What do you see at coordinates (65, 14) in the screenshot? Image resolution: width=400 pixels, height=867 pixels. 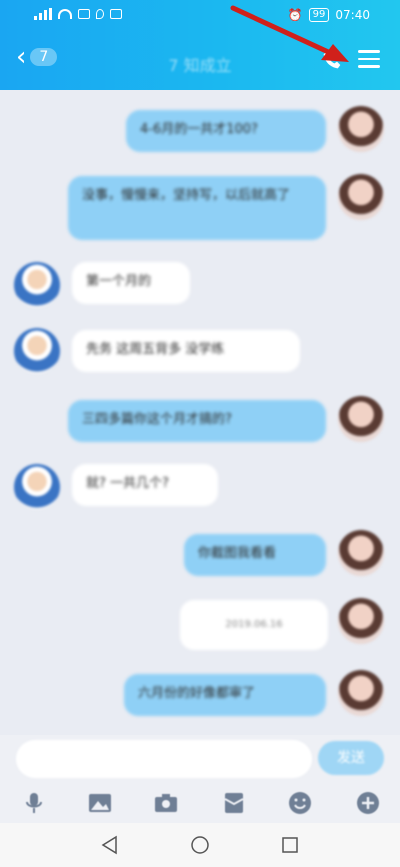 I see `wifi-icon` at bounding box center [65, 14].